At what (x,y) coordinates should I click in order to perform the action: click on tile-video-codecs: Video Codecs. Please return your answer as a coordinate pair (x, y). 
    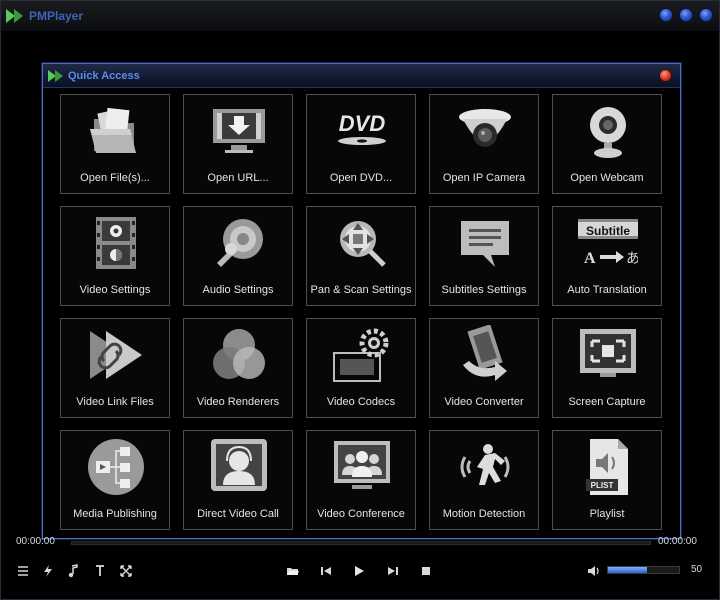
    Looking at the image, I should click on (361, 368).